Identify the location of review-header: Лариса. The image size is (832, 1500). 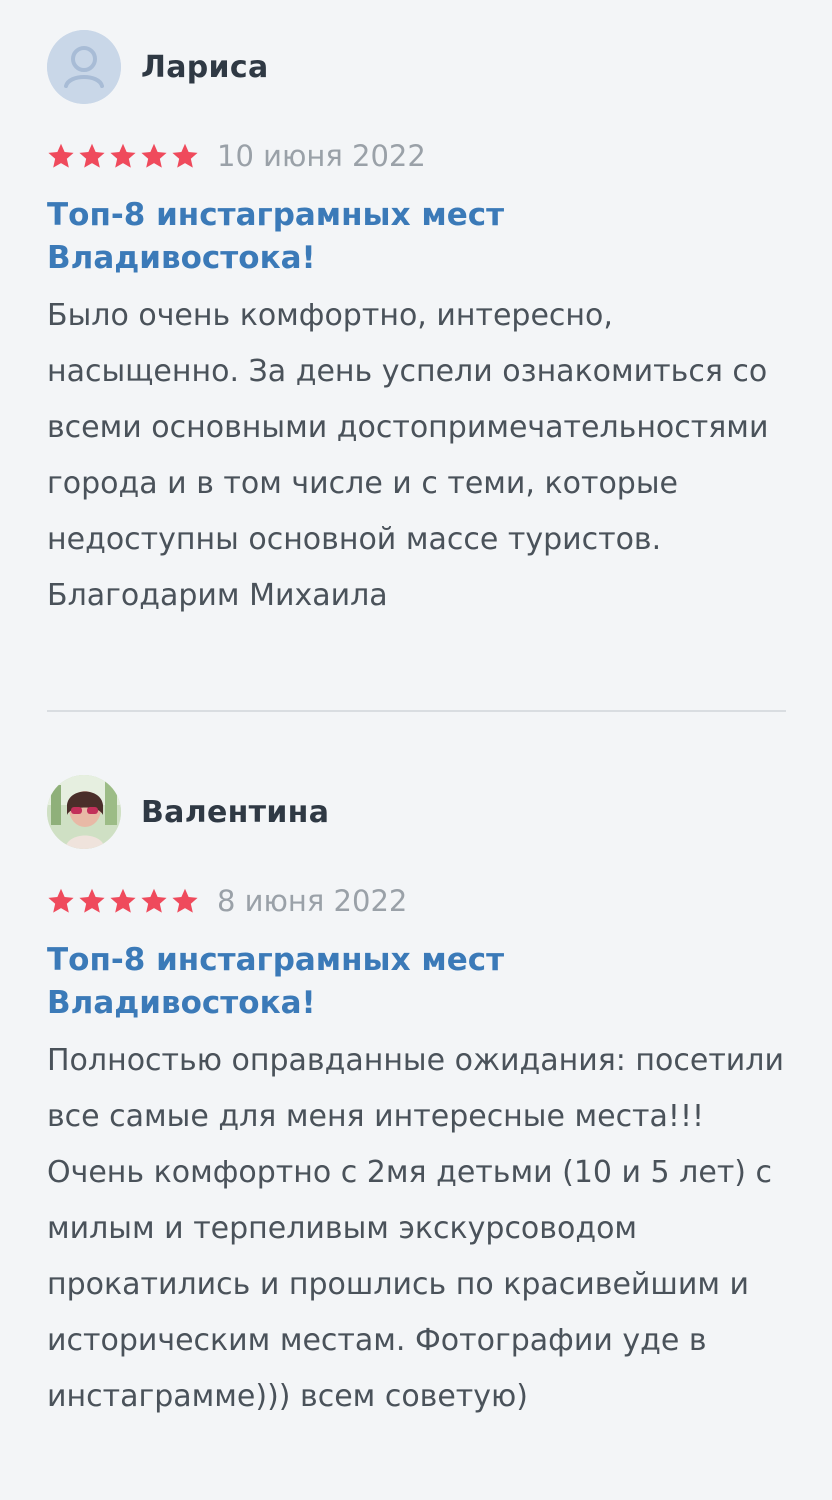
(417, 67).